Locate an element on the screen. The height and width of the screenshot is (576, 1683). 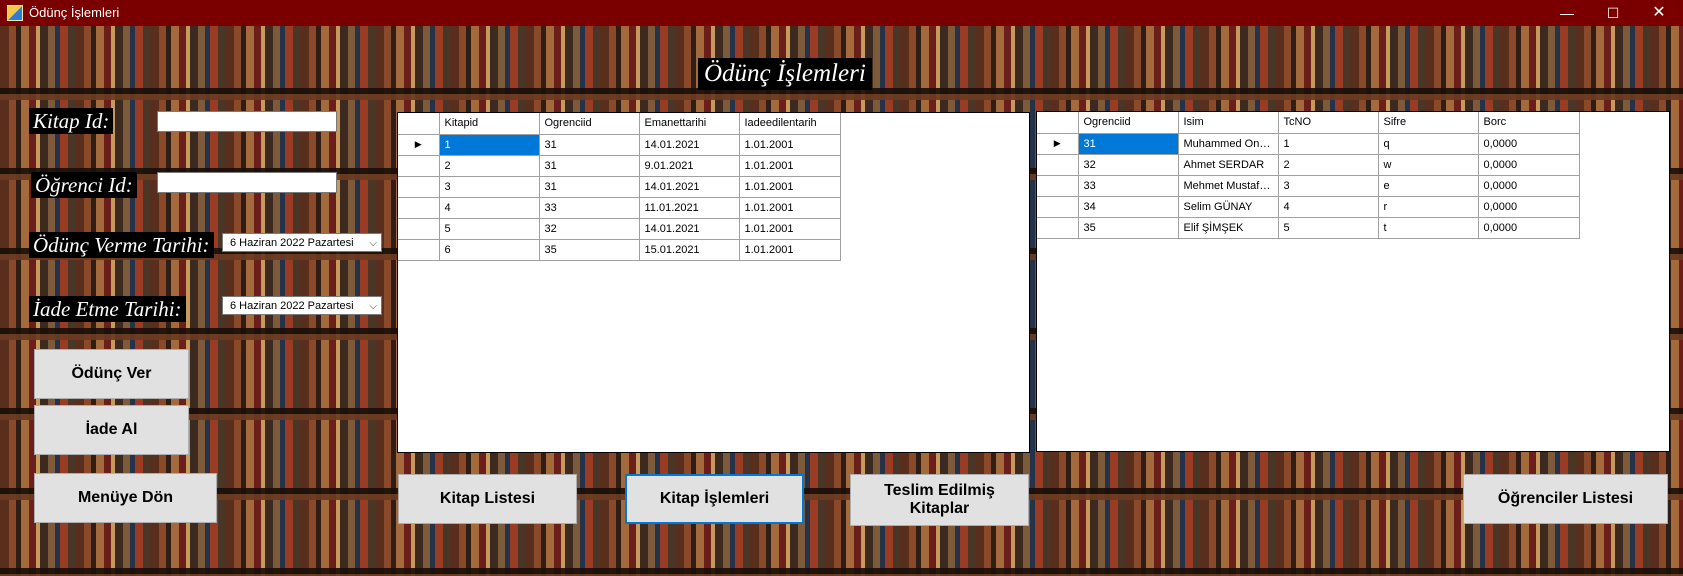
ogrenciler-listesi-button: Öğrenciler Listesi is located at coordinates (1565, 499).